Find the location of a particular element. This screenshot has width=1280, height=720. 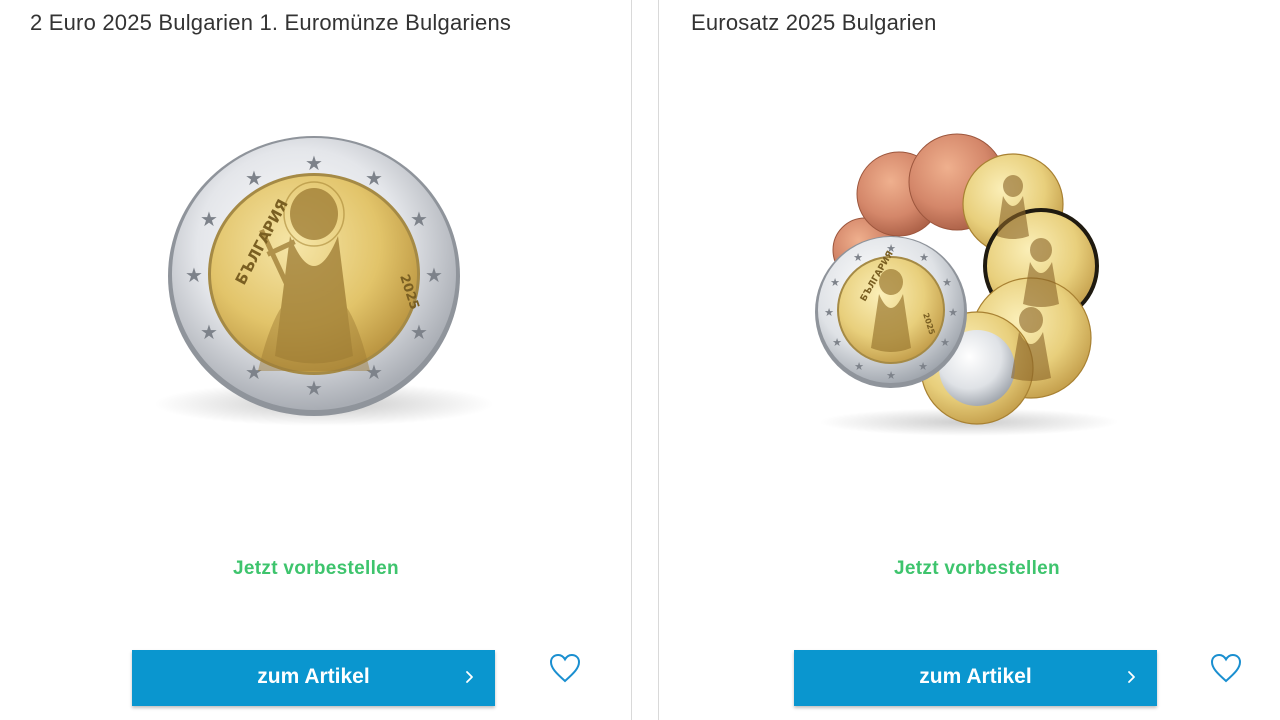

coin-2-euro-image: ★ ★ ★ ★ ★ ★ ★ ★ ★ ★ ★ ★ БЪЛГАРИЯ 2025 is located at coordinates (324, 281).